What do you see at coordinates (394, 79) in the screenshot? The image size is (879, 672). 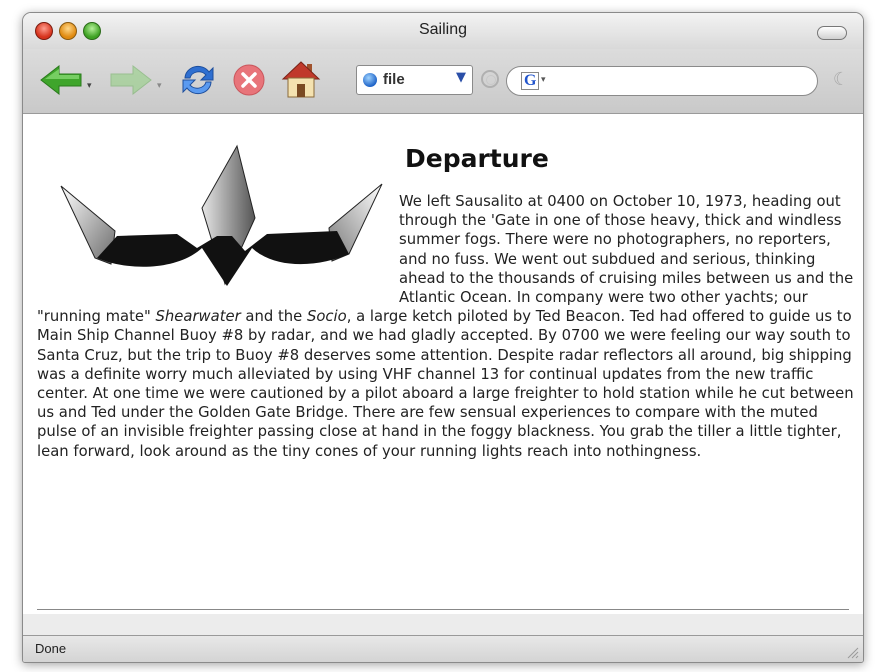 I see `protocol-label: file` at bounding box center [394, 79].